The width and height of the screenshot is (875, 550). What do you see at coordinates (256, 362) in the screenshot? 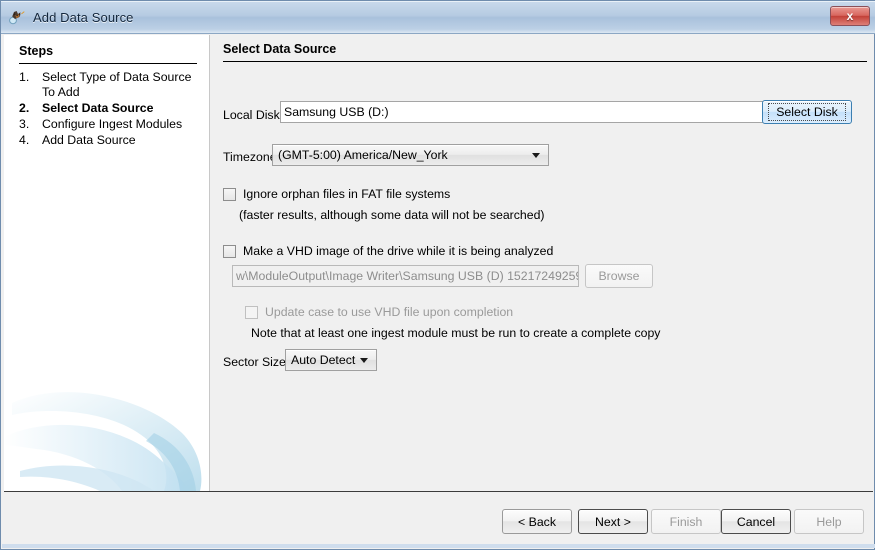
I see `sector-size-label: Sector Size:` at bounding box center [256, 362].